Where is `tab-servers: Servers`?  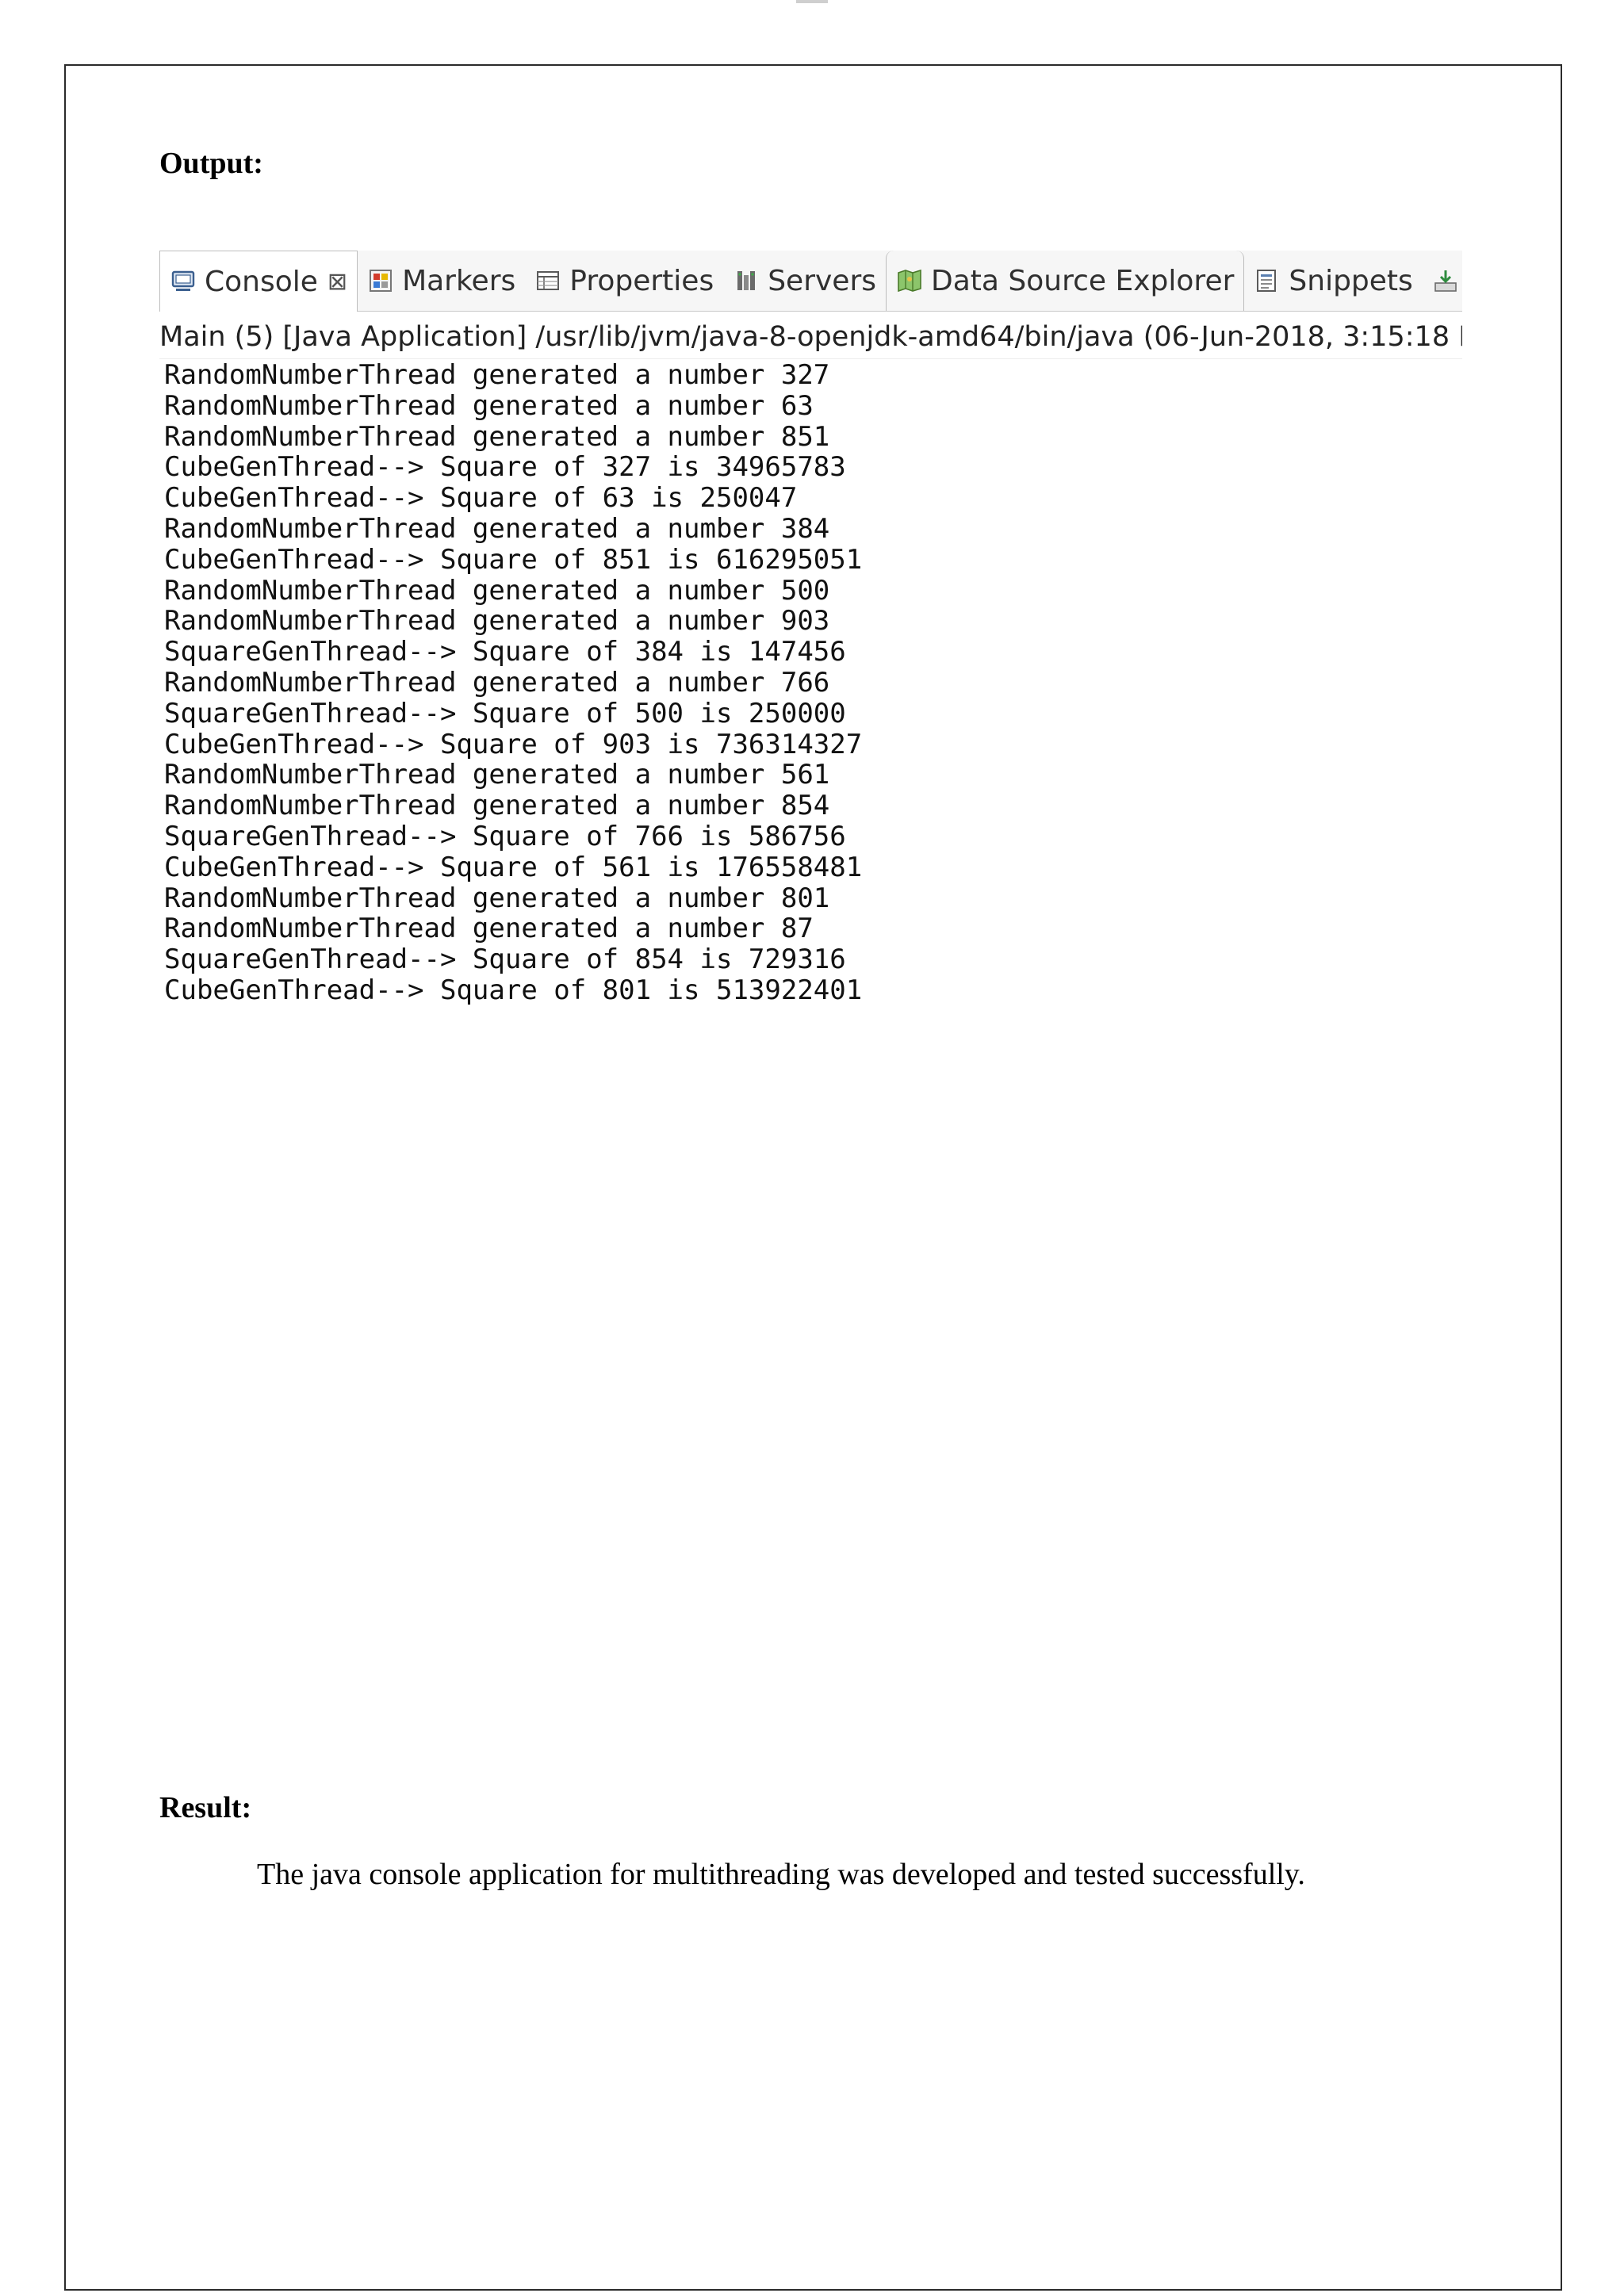 tab-servers: Servers is located at coordinates (804, 281).